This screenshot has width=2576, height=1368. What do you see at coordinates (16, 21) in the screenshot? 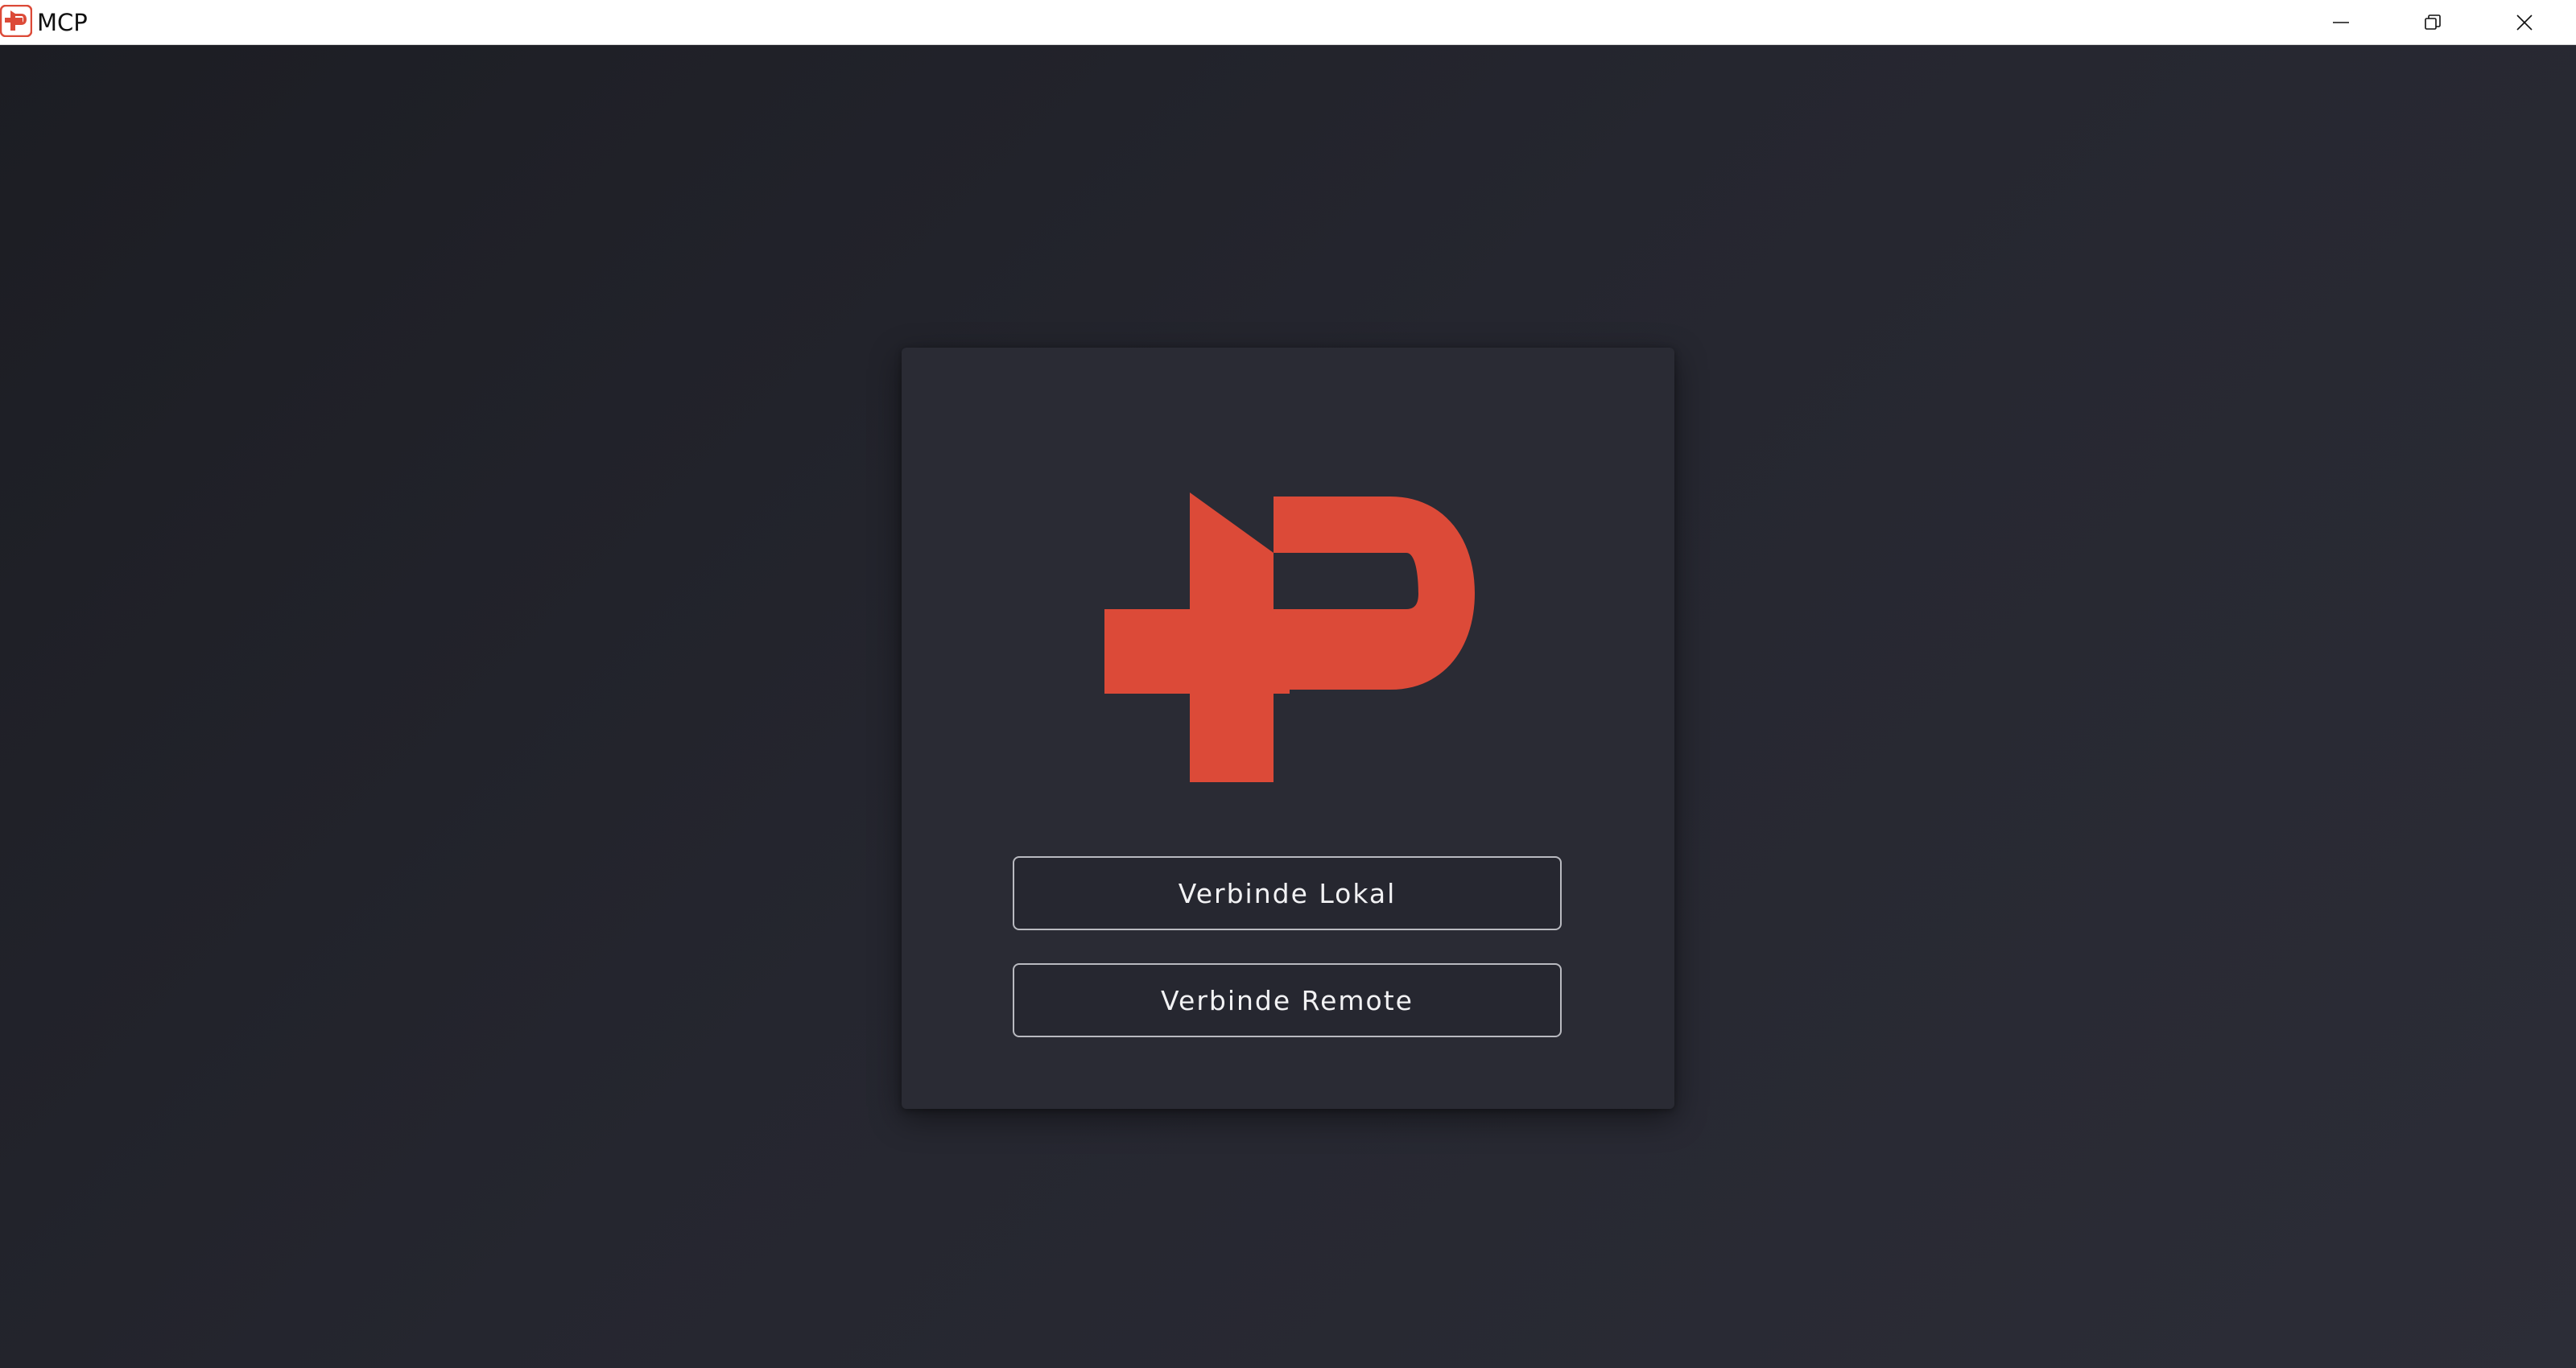
I see `app-logo-icon` at bounding box center [16, 21].